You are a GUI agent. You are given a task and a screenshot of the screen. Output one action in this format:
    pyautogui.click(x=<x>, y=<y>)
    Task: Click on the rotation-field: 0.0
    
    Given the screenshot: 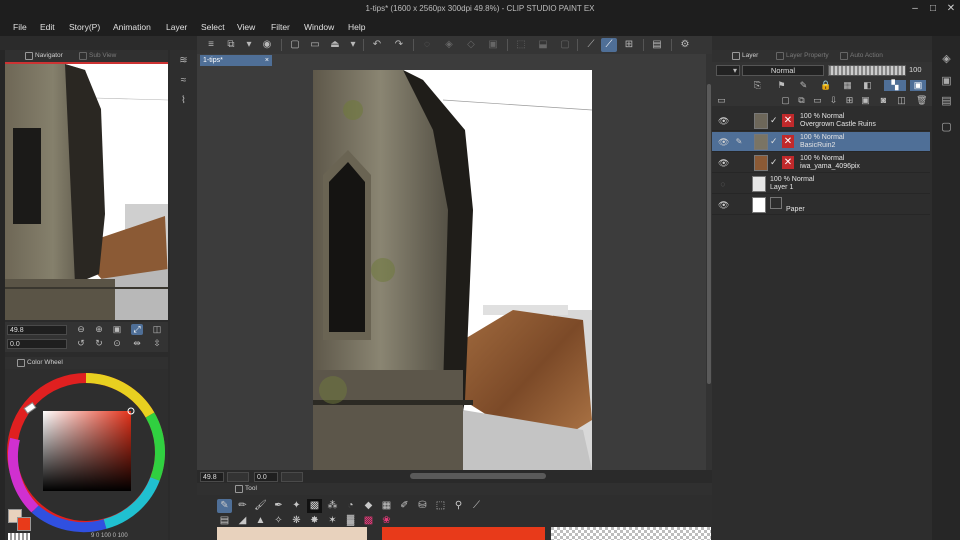 What is the action you would take?
    pyautogui.click(x=37, y=344)
    